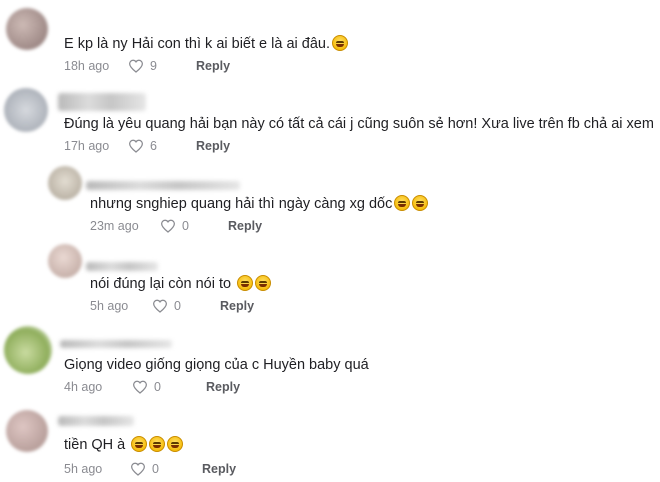 This screenshot has height=482, width=660. I want to click on comment-meta: 17h ago 6 Reply, so click(147, 146).